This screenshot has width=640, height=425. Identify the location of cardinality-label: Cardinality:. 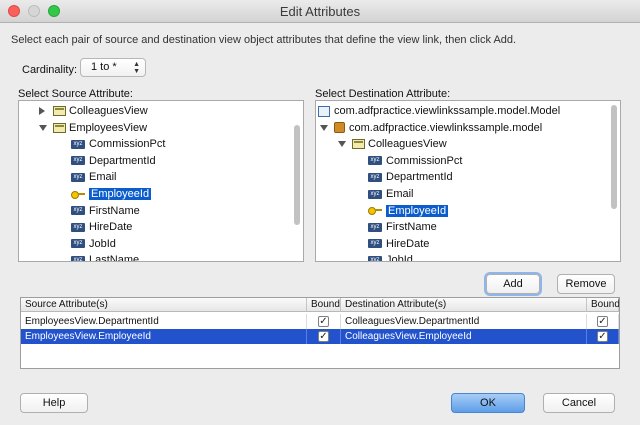
(50, 70).